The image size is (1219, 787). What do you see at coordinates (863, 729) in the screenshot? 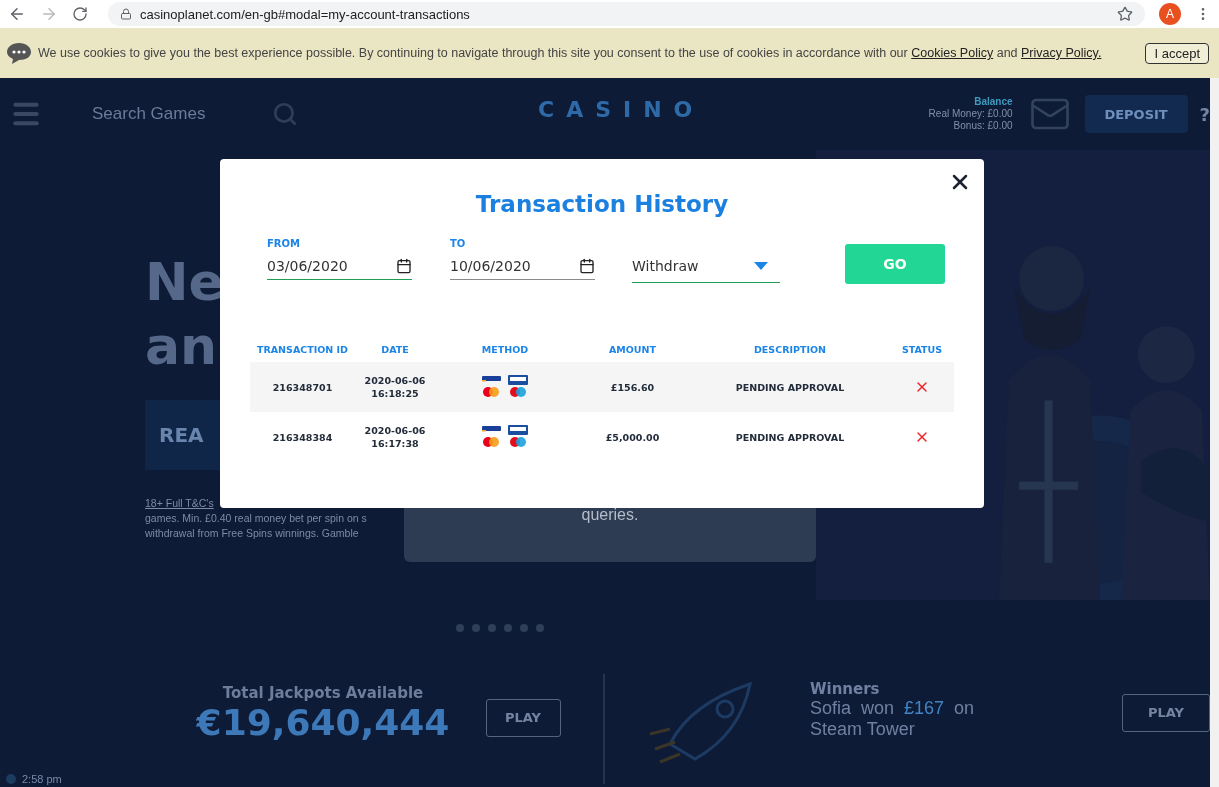
I see `game-name: Steam Tower` at bounding box center [863, 729].